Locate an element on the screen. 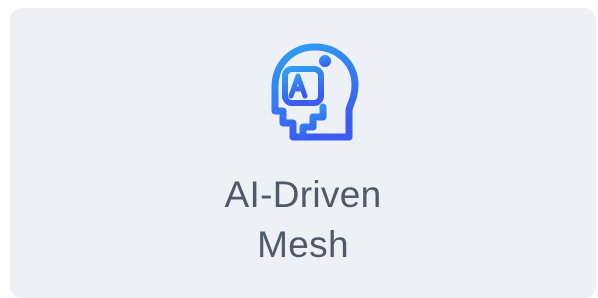 This screenshot has width=598, height=298. feature-title-line-1: AI-Driven is located at coordinates (303, 194).